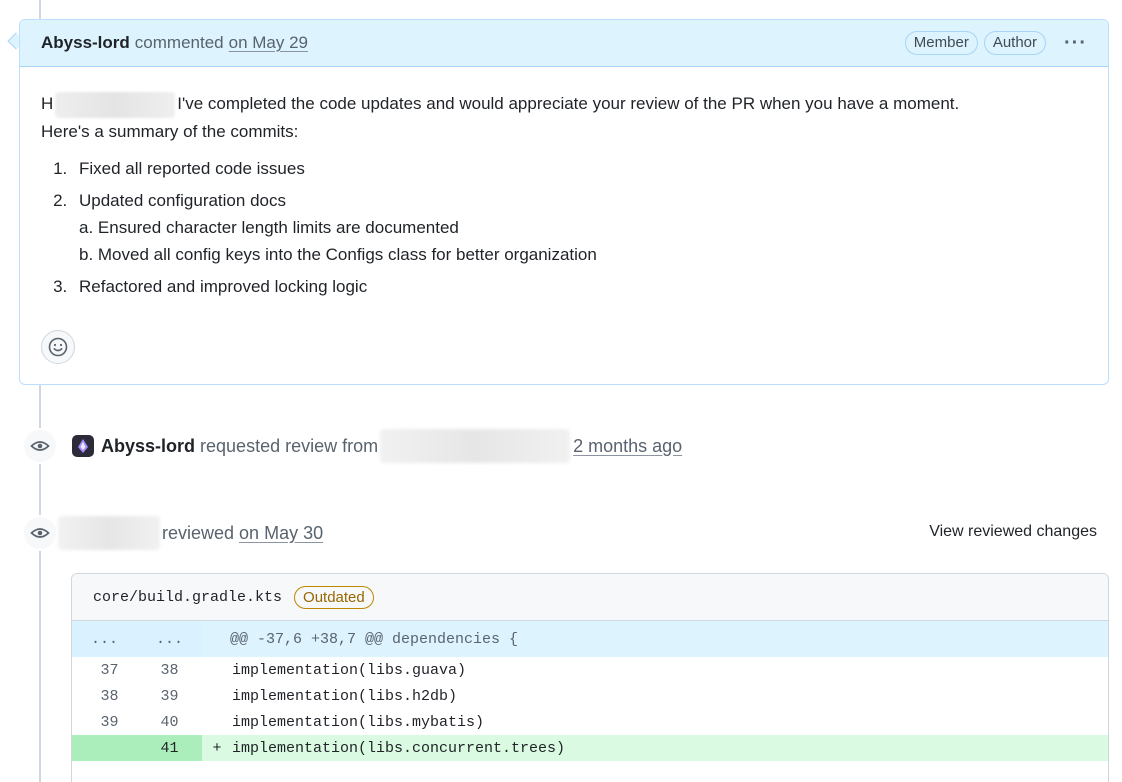 This screenshot has width=1122, height=782. I want to click on hunk-row: ... ... @@ -37,6 +38,7 @@ dependencies {, so click(590, 639).